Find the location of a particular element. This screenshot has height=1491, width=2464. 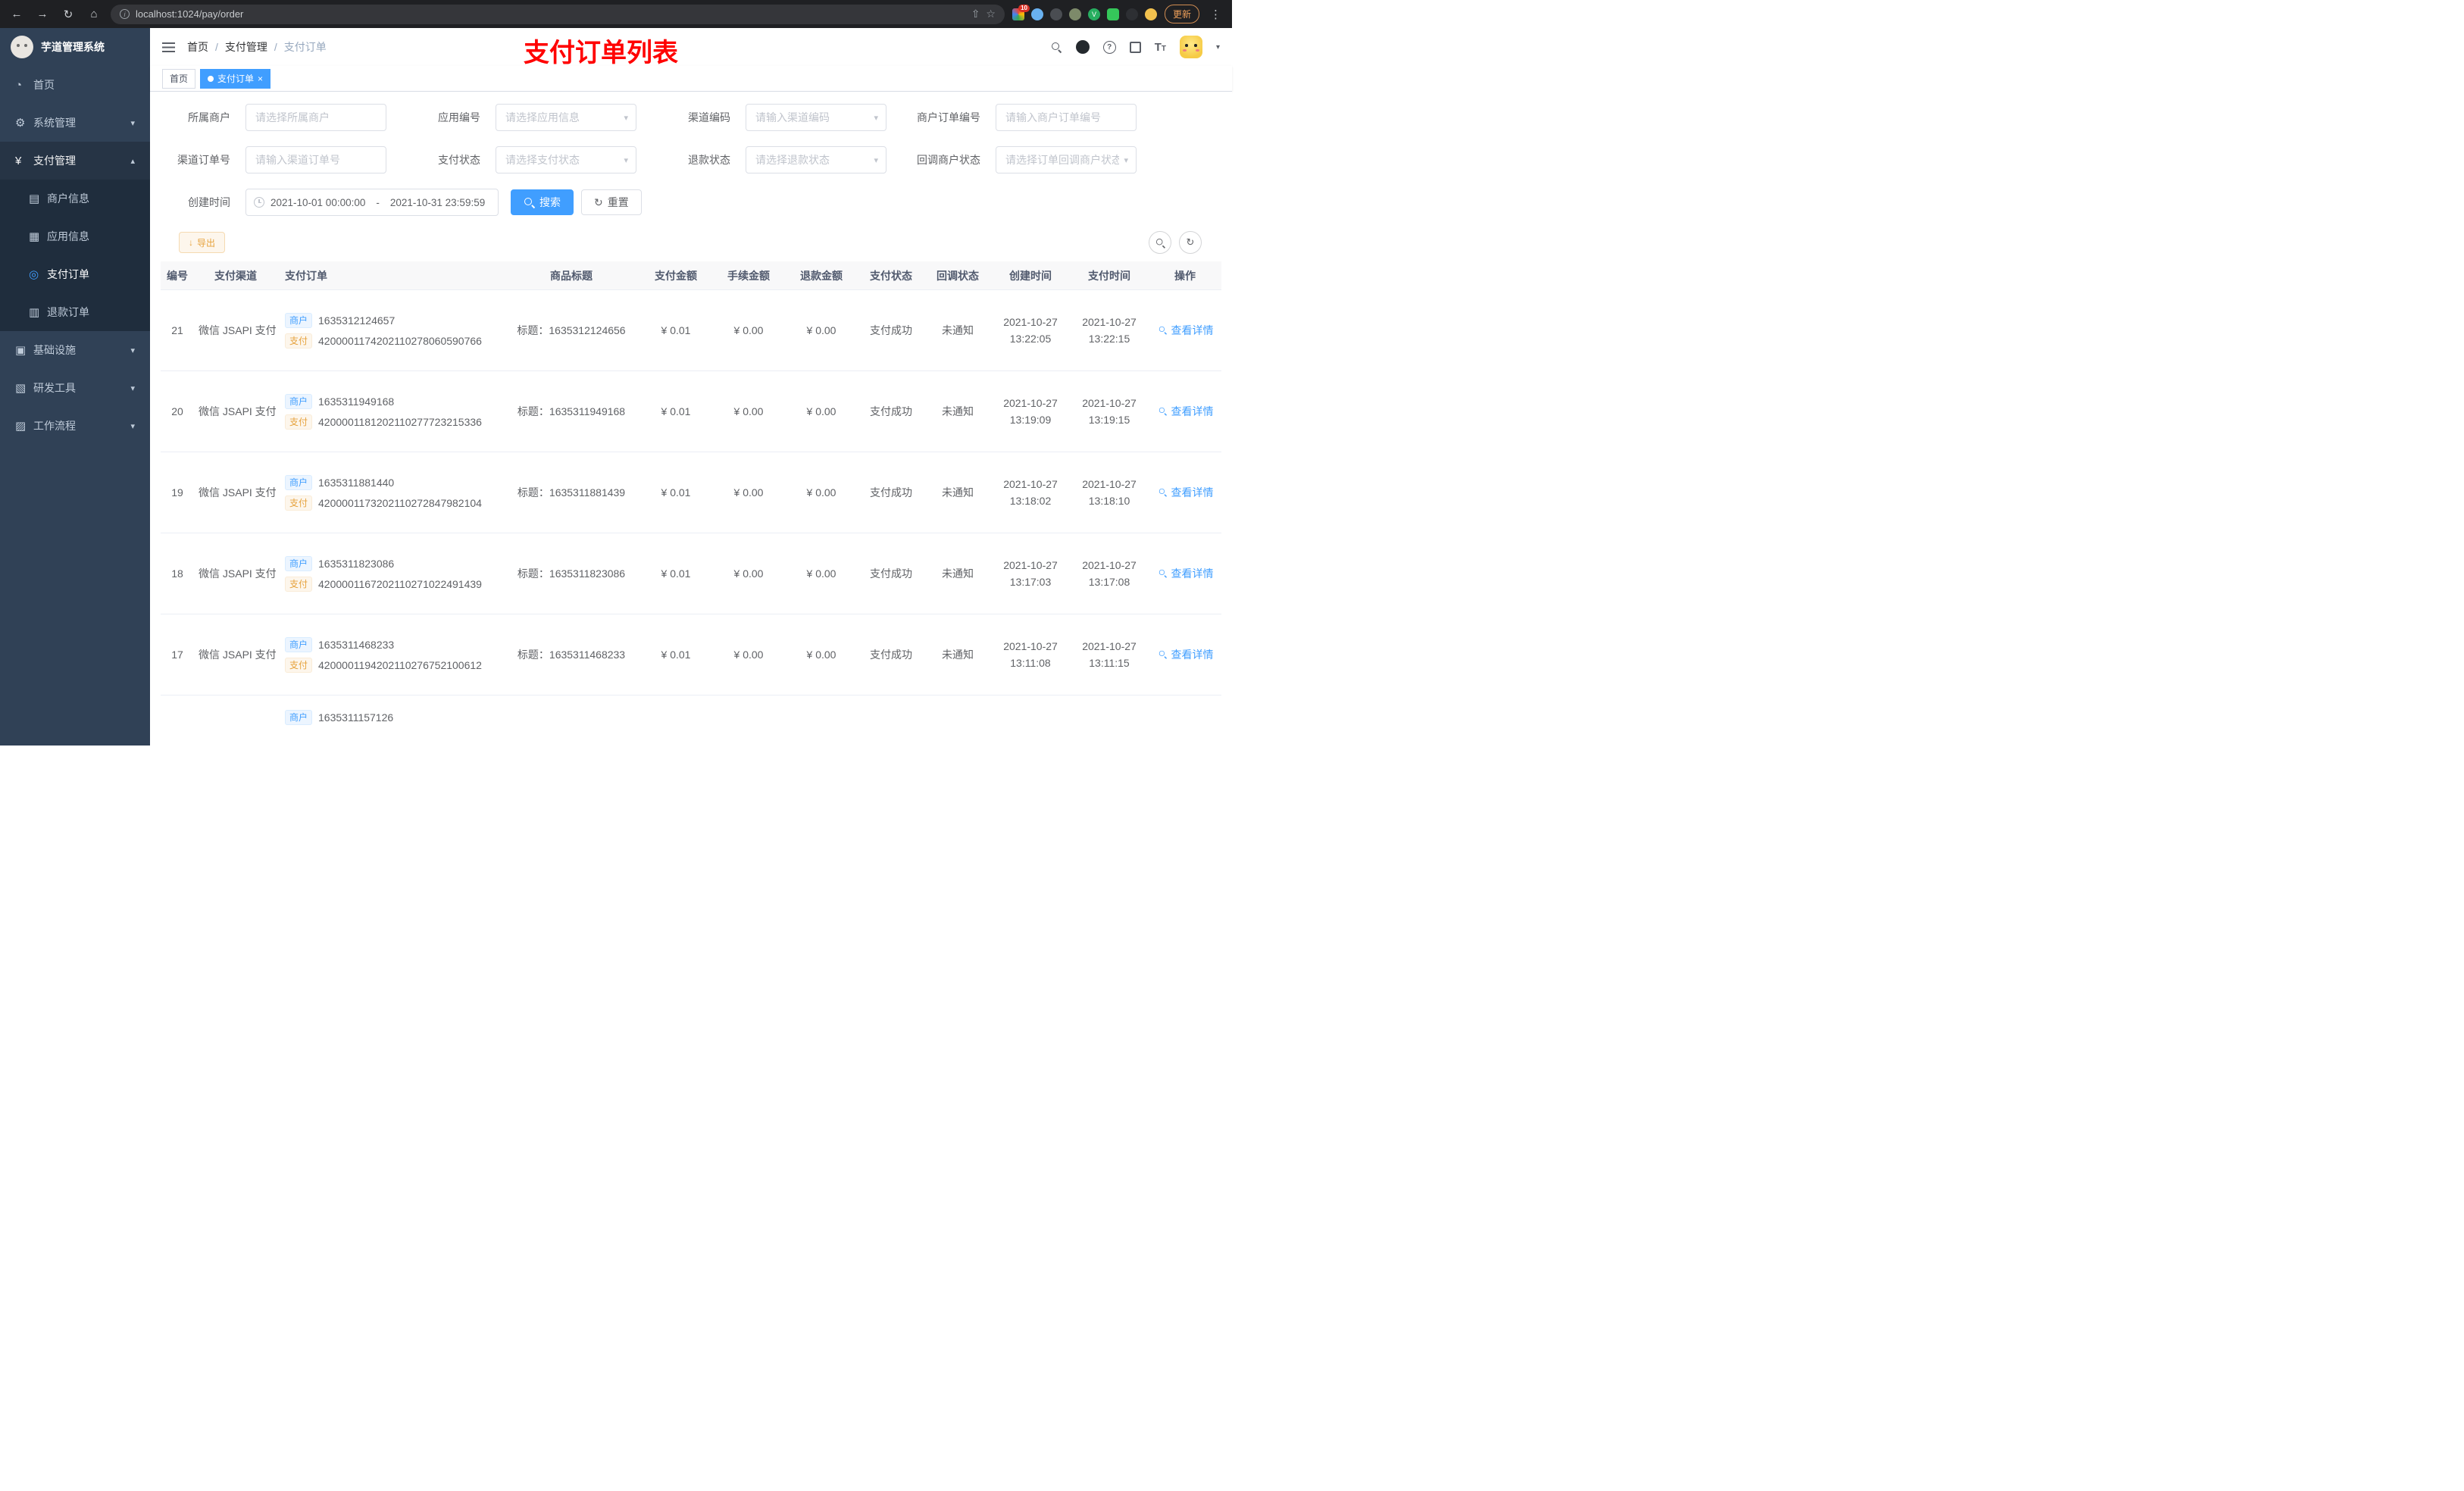

help-icon: ? is located at coordinates (1109, 47).